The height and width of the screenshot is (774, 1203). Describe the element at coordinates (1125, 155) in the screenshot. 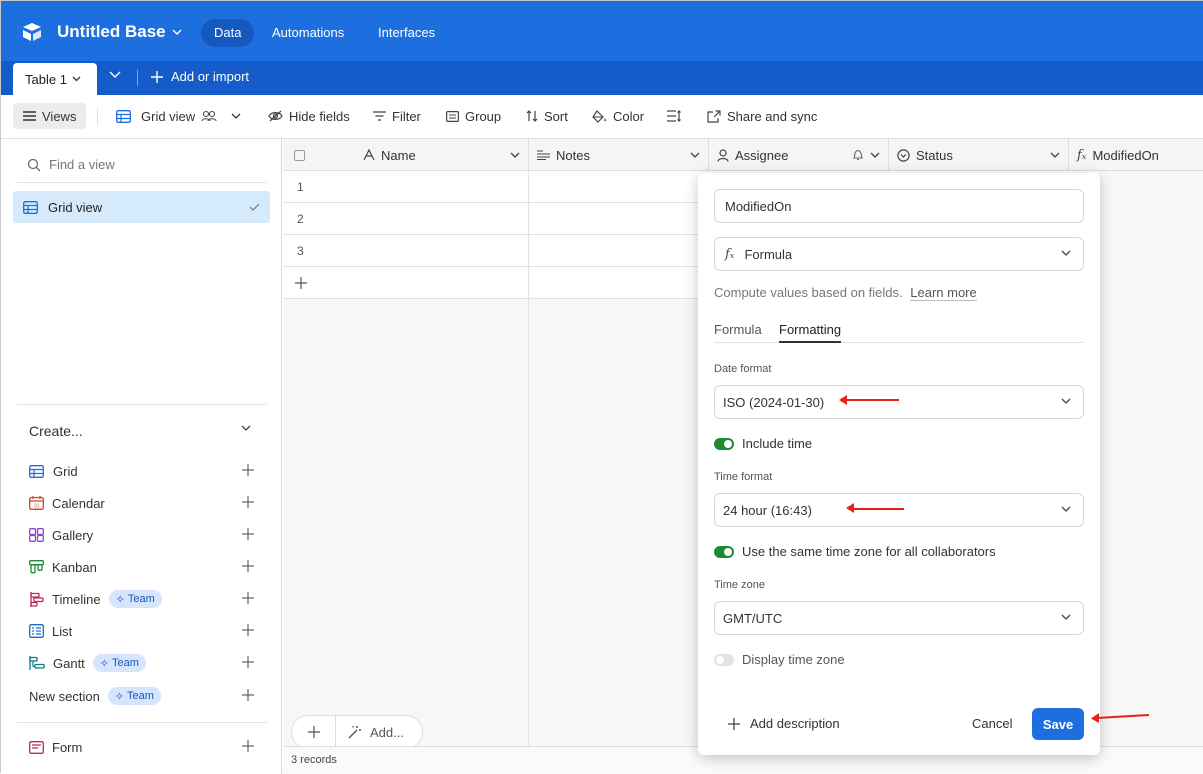

I see `column-header-label: ModifiedOn` at that location.